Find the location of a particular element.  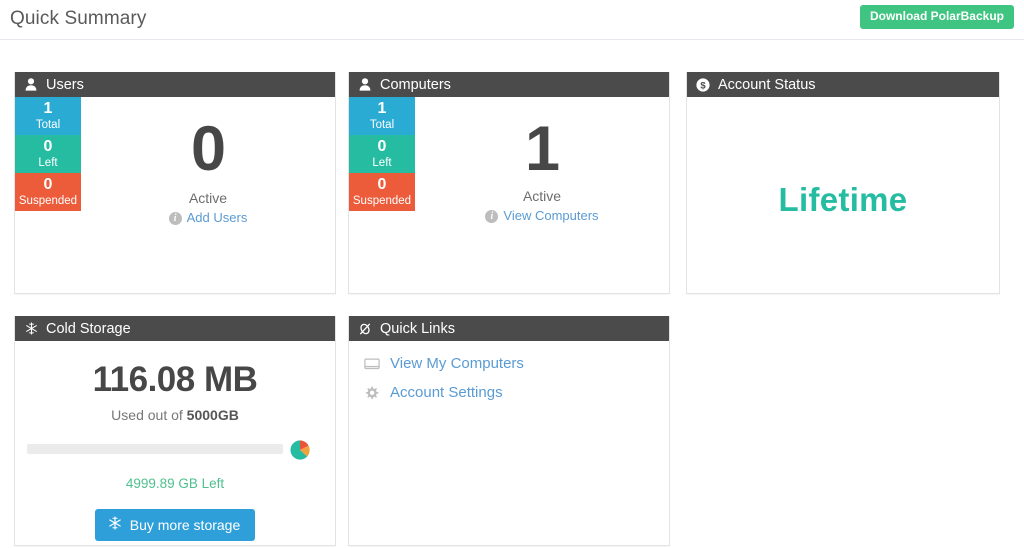

computers-tile-suspended: 0 Suspended is located at coordinates (382, 192).